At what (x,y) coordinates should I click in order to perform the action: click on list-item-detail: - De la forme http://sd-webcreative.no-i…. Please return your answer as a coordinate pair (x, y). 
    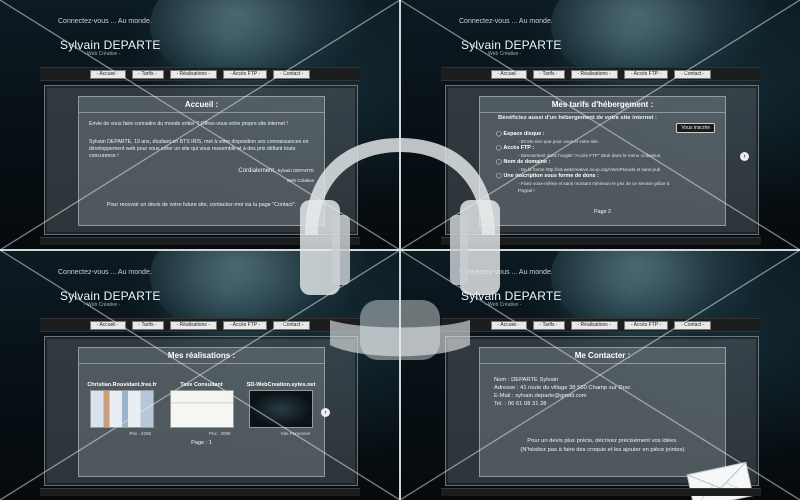
    Looking at the image, I should click on (589, 169).